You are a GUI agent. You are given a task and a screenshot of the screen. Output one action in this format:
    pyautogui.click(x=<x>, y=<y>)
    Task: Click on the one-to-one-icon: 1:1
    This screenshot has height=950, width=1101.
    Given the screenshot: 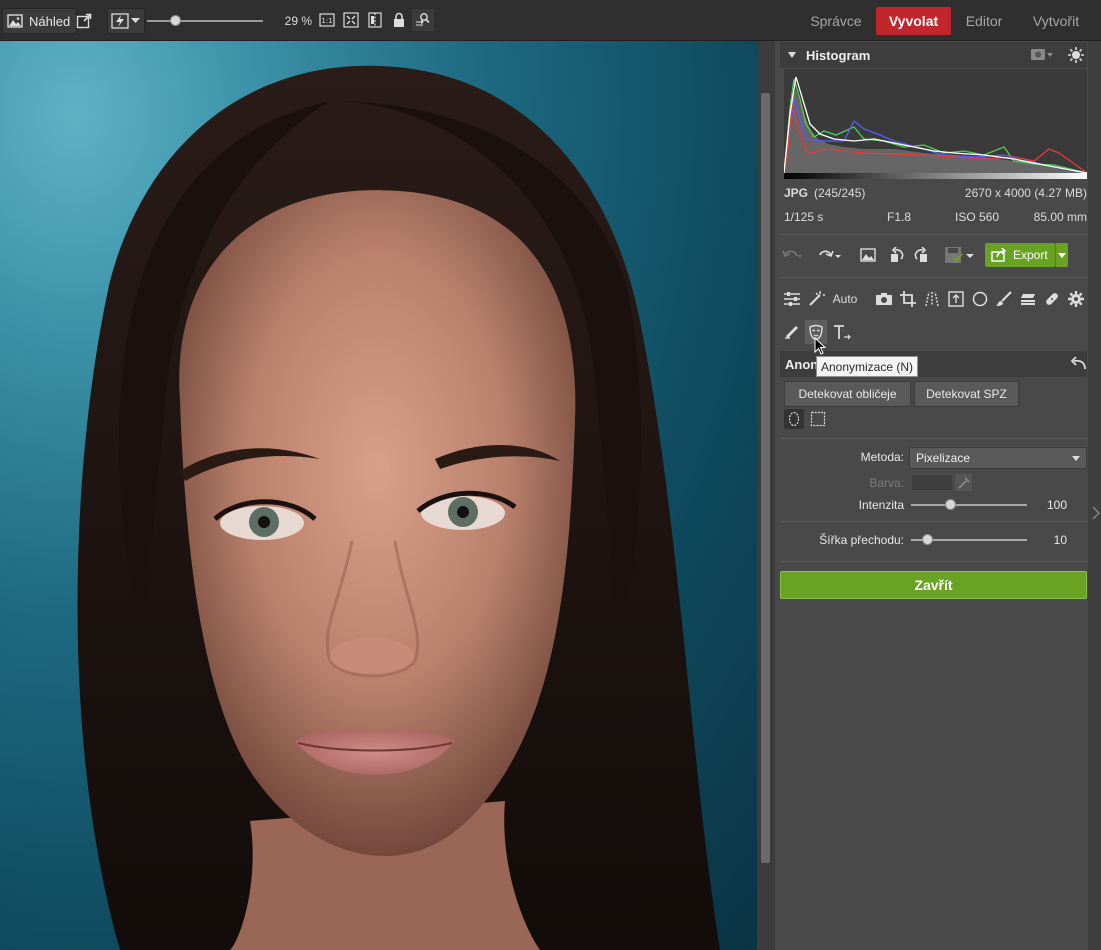 What is the action you would take?
    pyautogui.click(x=327, y=20)
    